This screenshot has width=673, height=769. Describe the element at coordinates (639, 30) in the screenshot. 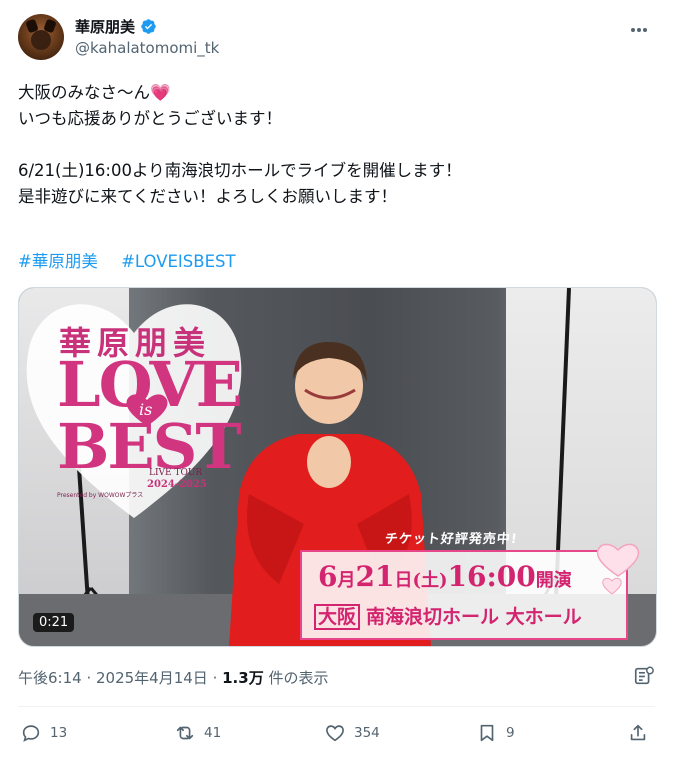

I see `more-options-icon` at that location.